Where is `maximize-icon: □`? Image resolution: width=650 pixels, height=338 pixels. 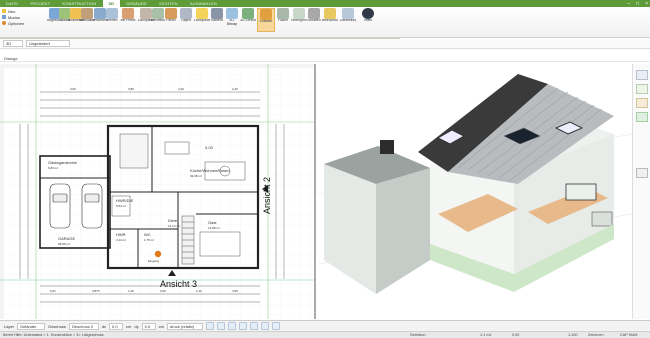 maximize-icon: □ is located at coordinates (637, 4).